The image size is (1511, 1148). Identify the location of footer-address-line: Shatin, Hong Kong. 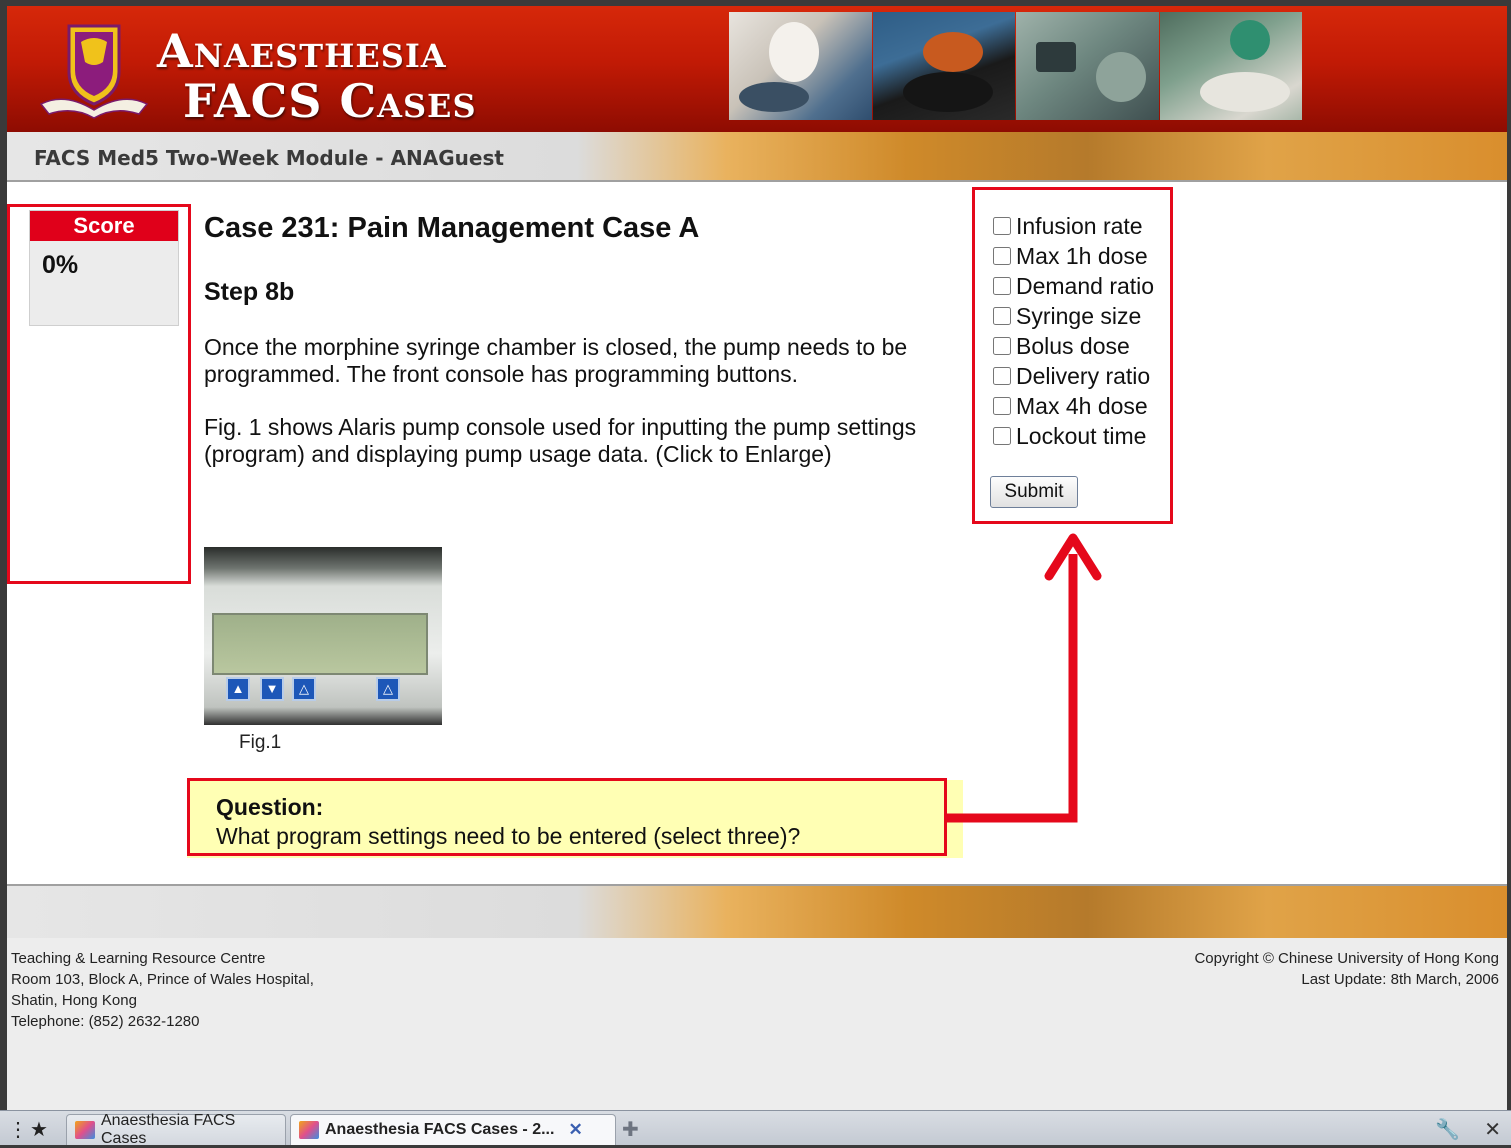
(74, 1000).